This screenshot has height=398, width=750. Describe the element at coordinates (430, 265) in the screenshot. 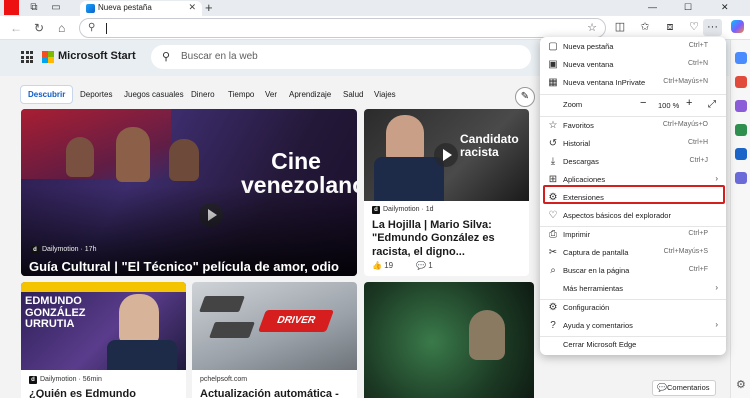

I see `comment-count-value: 1` at that location.